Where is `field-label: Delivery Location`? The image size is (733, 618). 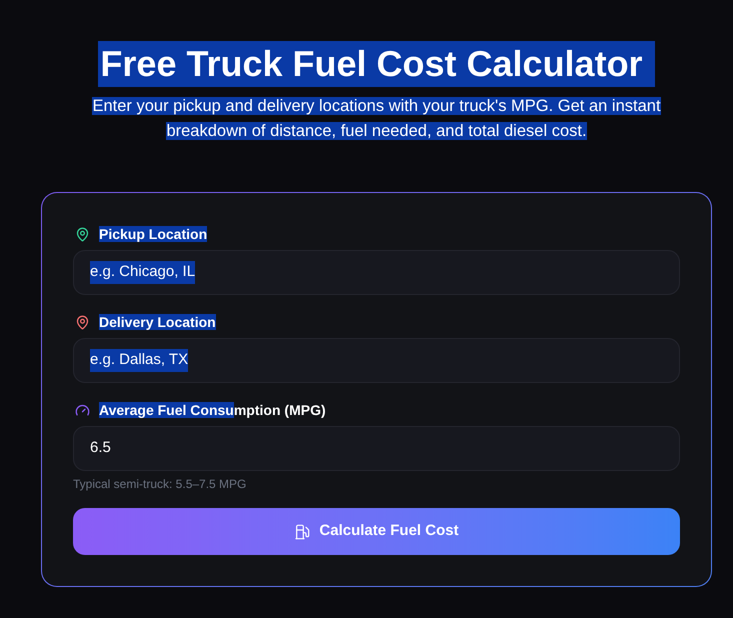 field-label: Delivery Location is located at coordinates (157, 322).